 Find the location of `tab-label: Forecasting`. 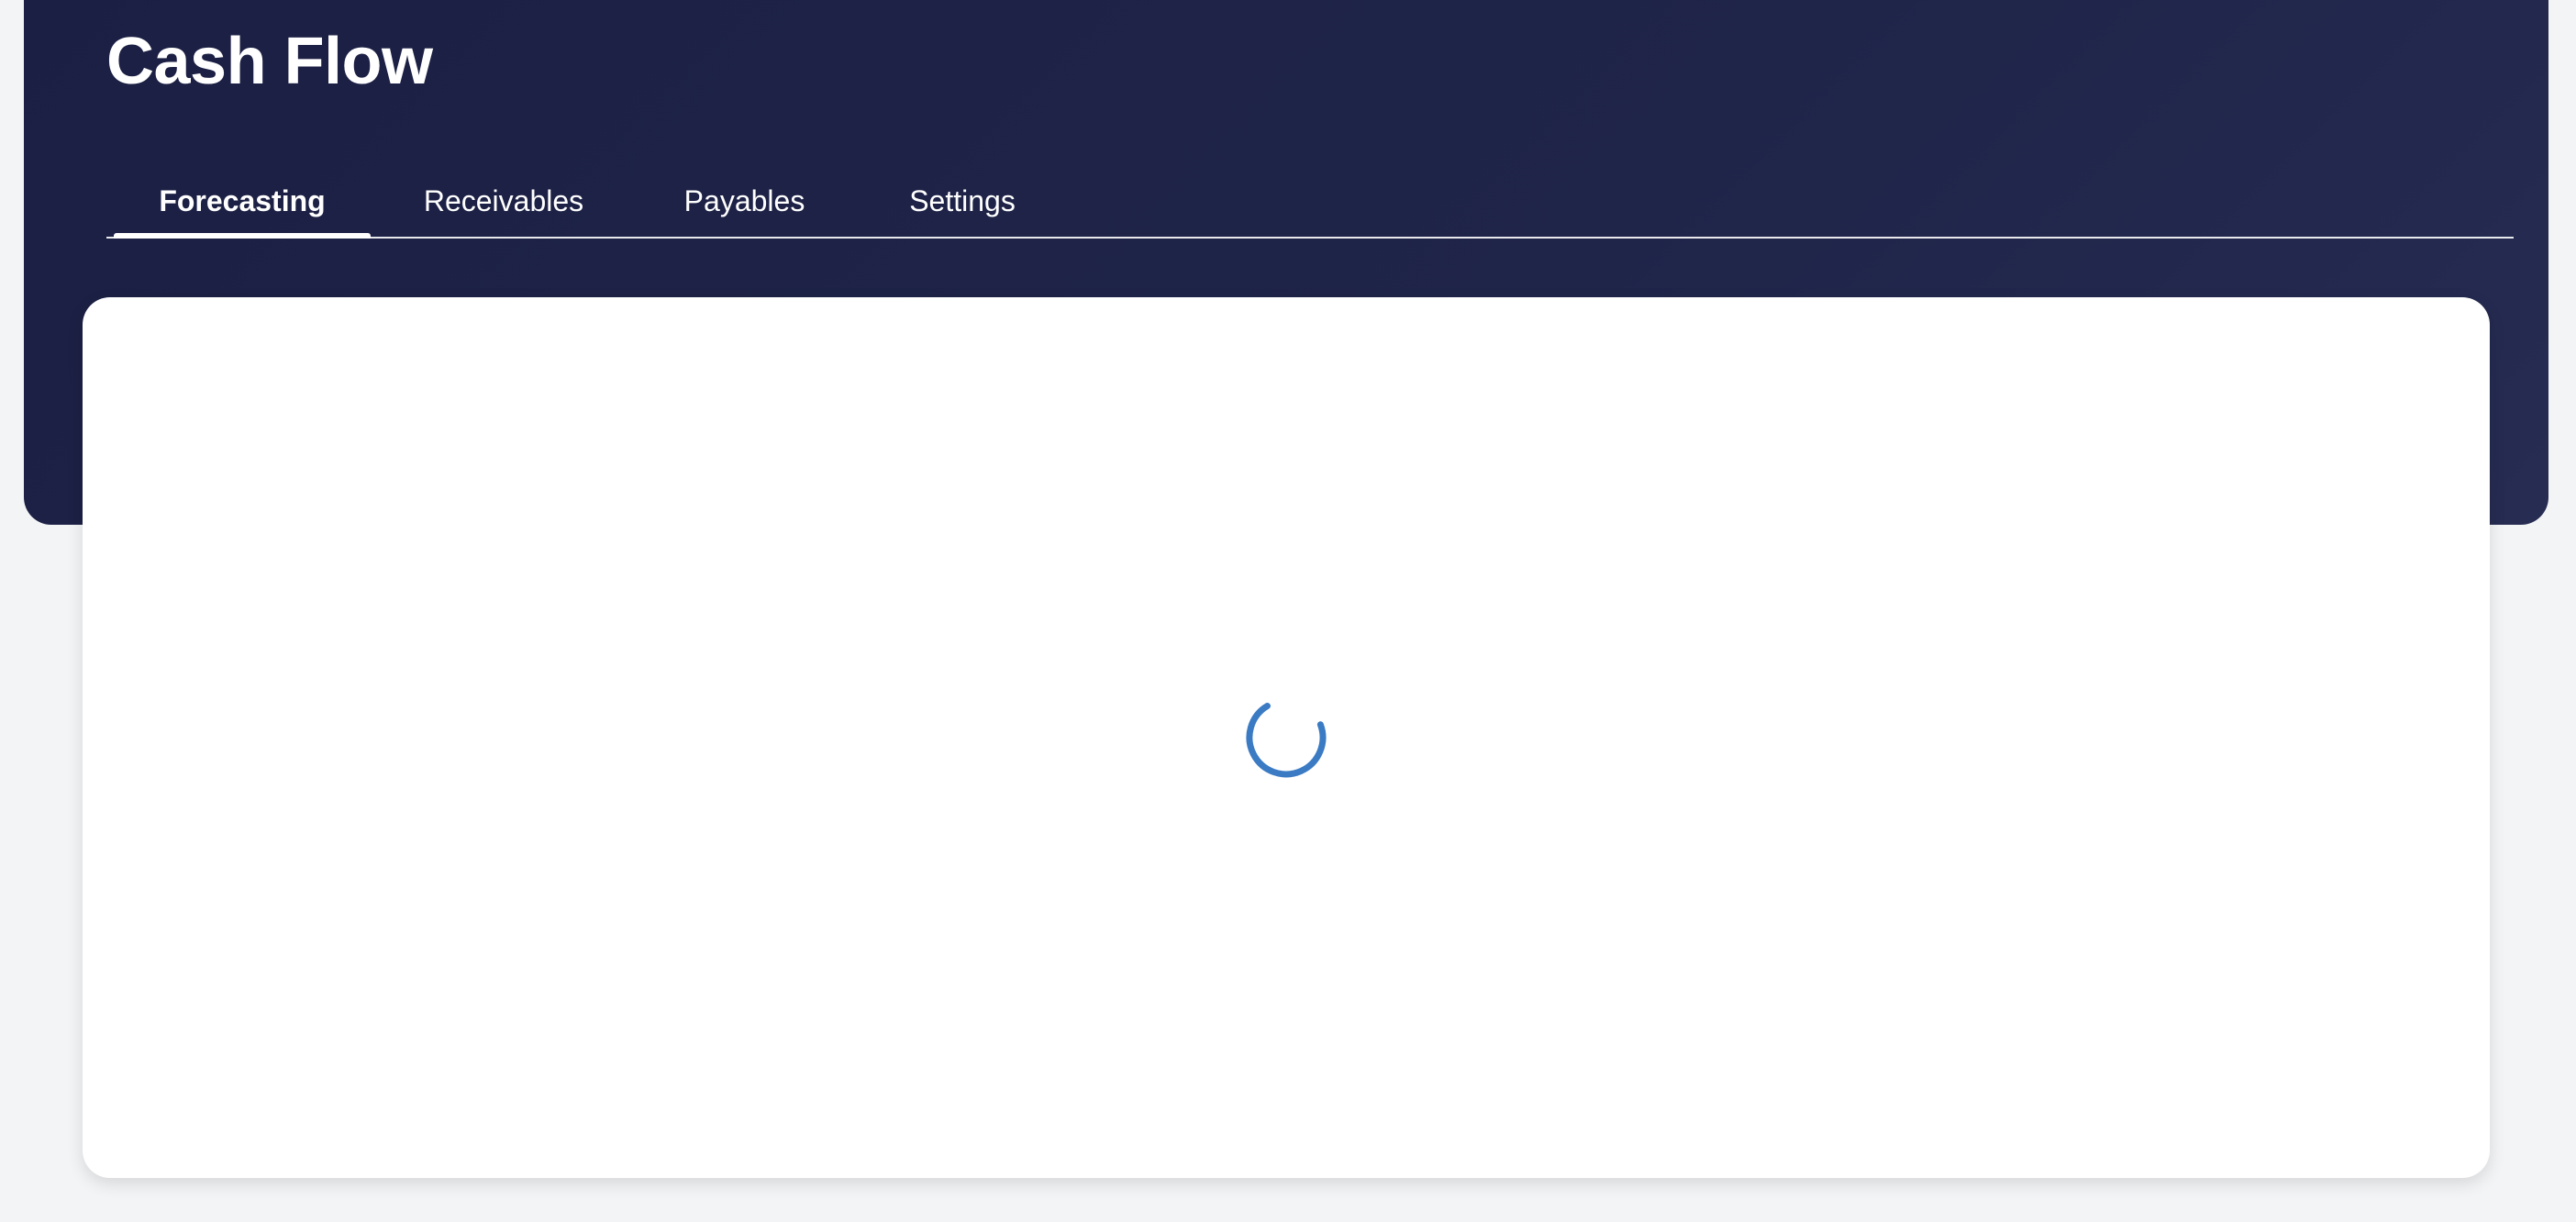

tab-label: Forecasting is located at coordinates (242, 200).